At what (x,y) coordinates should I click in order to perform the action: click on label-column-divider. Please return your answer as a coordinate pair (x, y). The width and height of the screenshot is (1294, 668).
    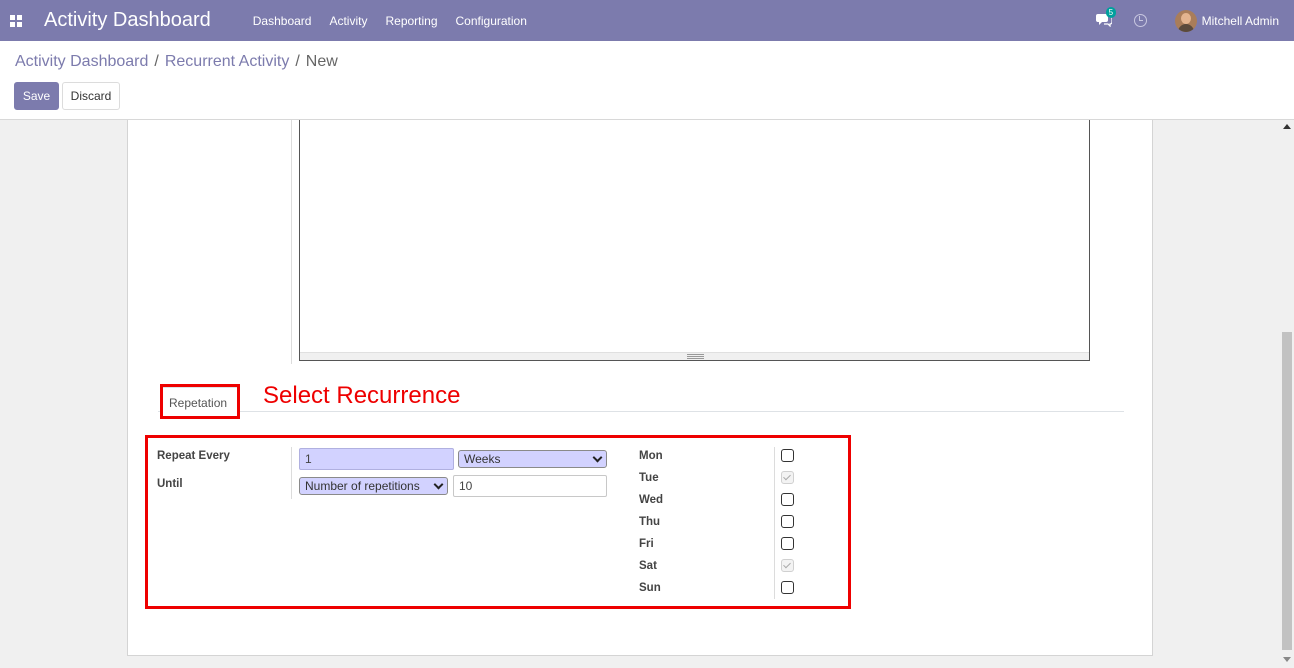
    Looking at the image, I should click on (291, 242).